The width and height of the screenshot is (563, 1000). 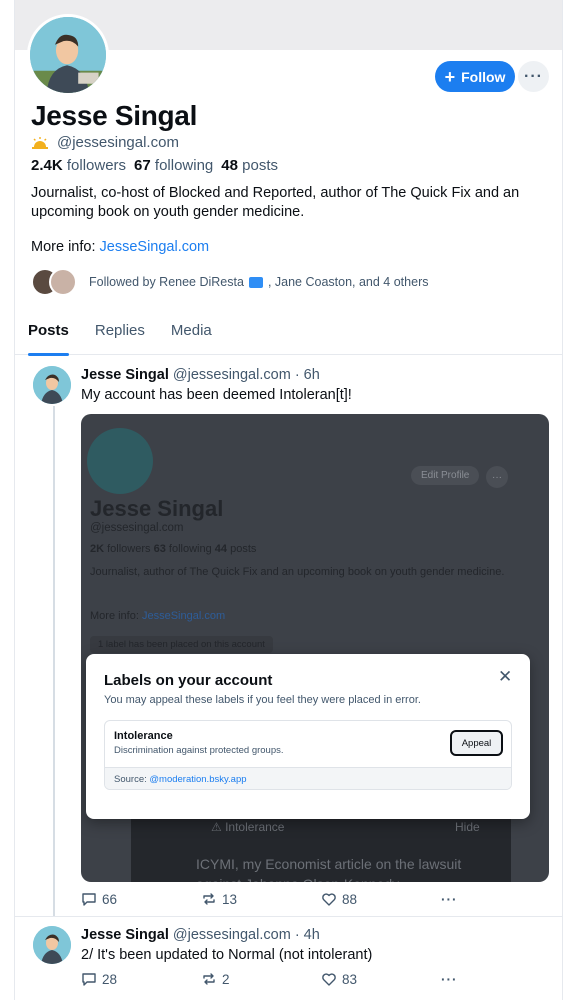 I want to click on followers-stat: 2.4K followers, so click(x=78, y=165).